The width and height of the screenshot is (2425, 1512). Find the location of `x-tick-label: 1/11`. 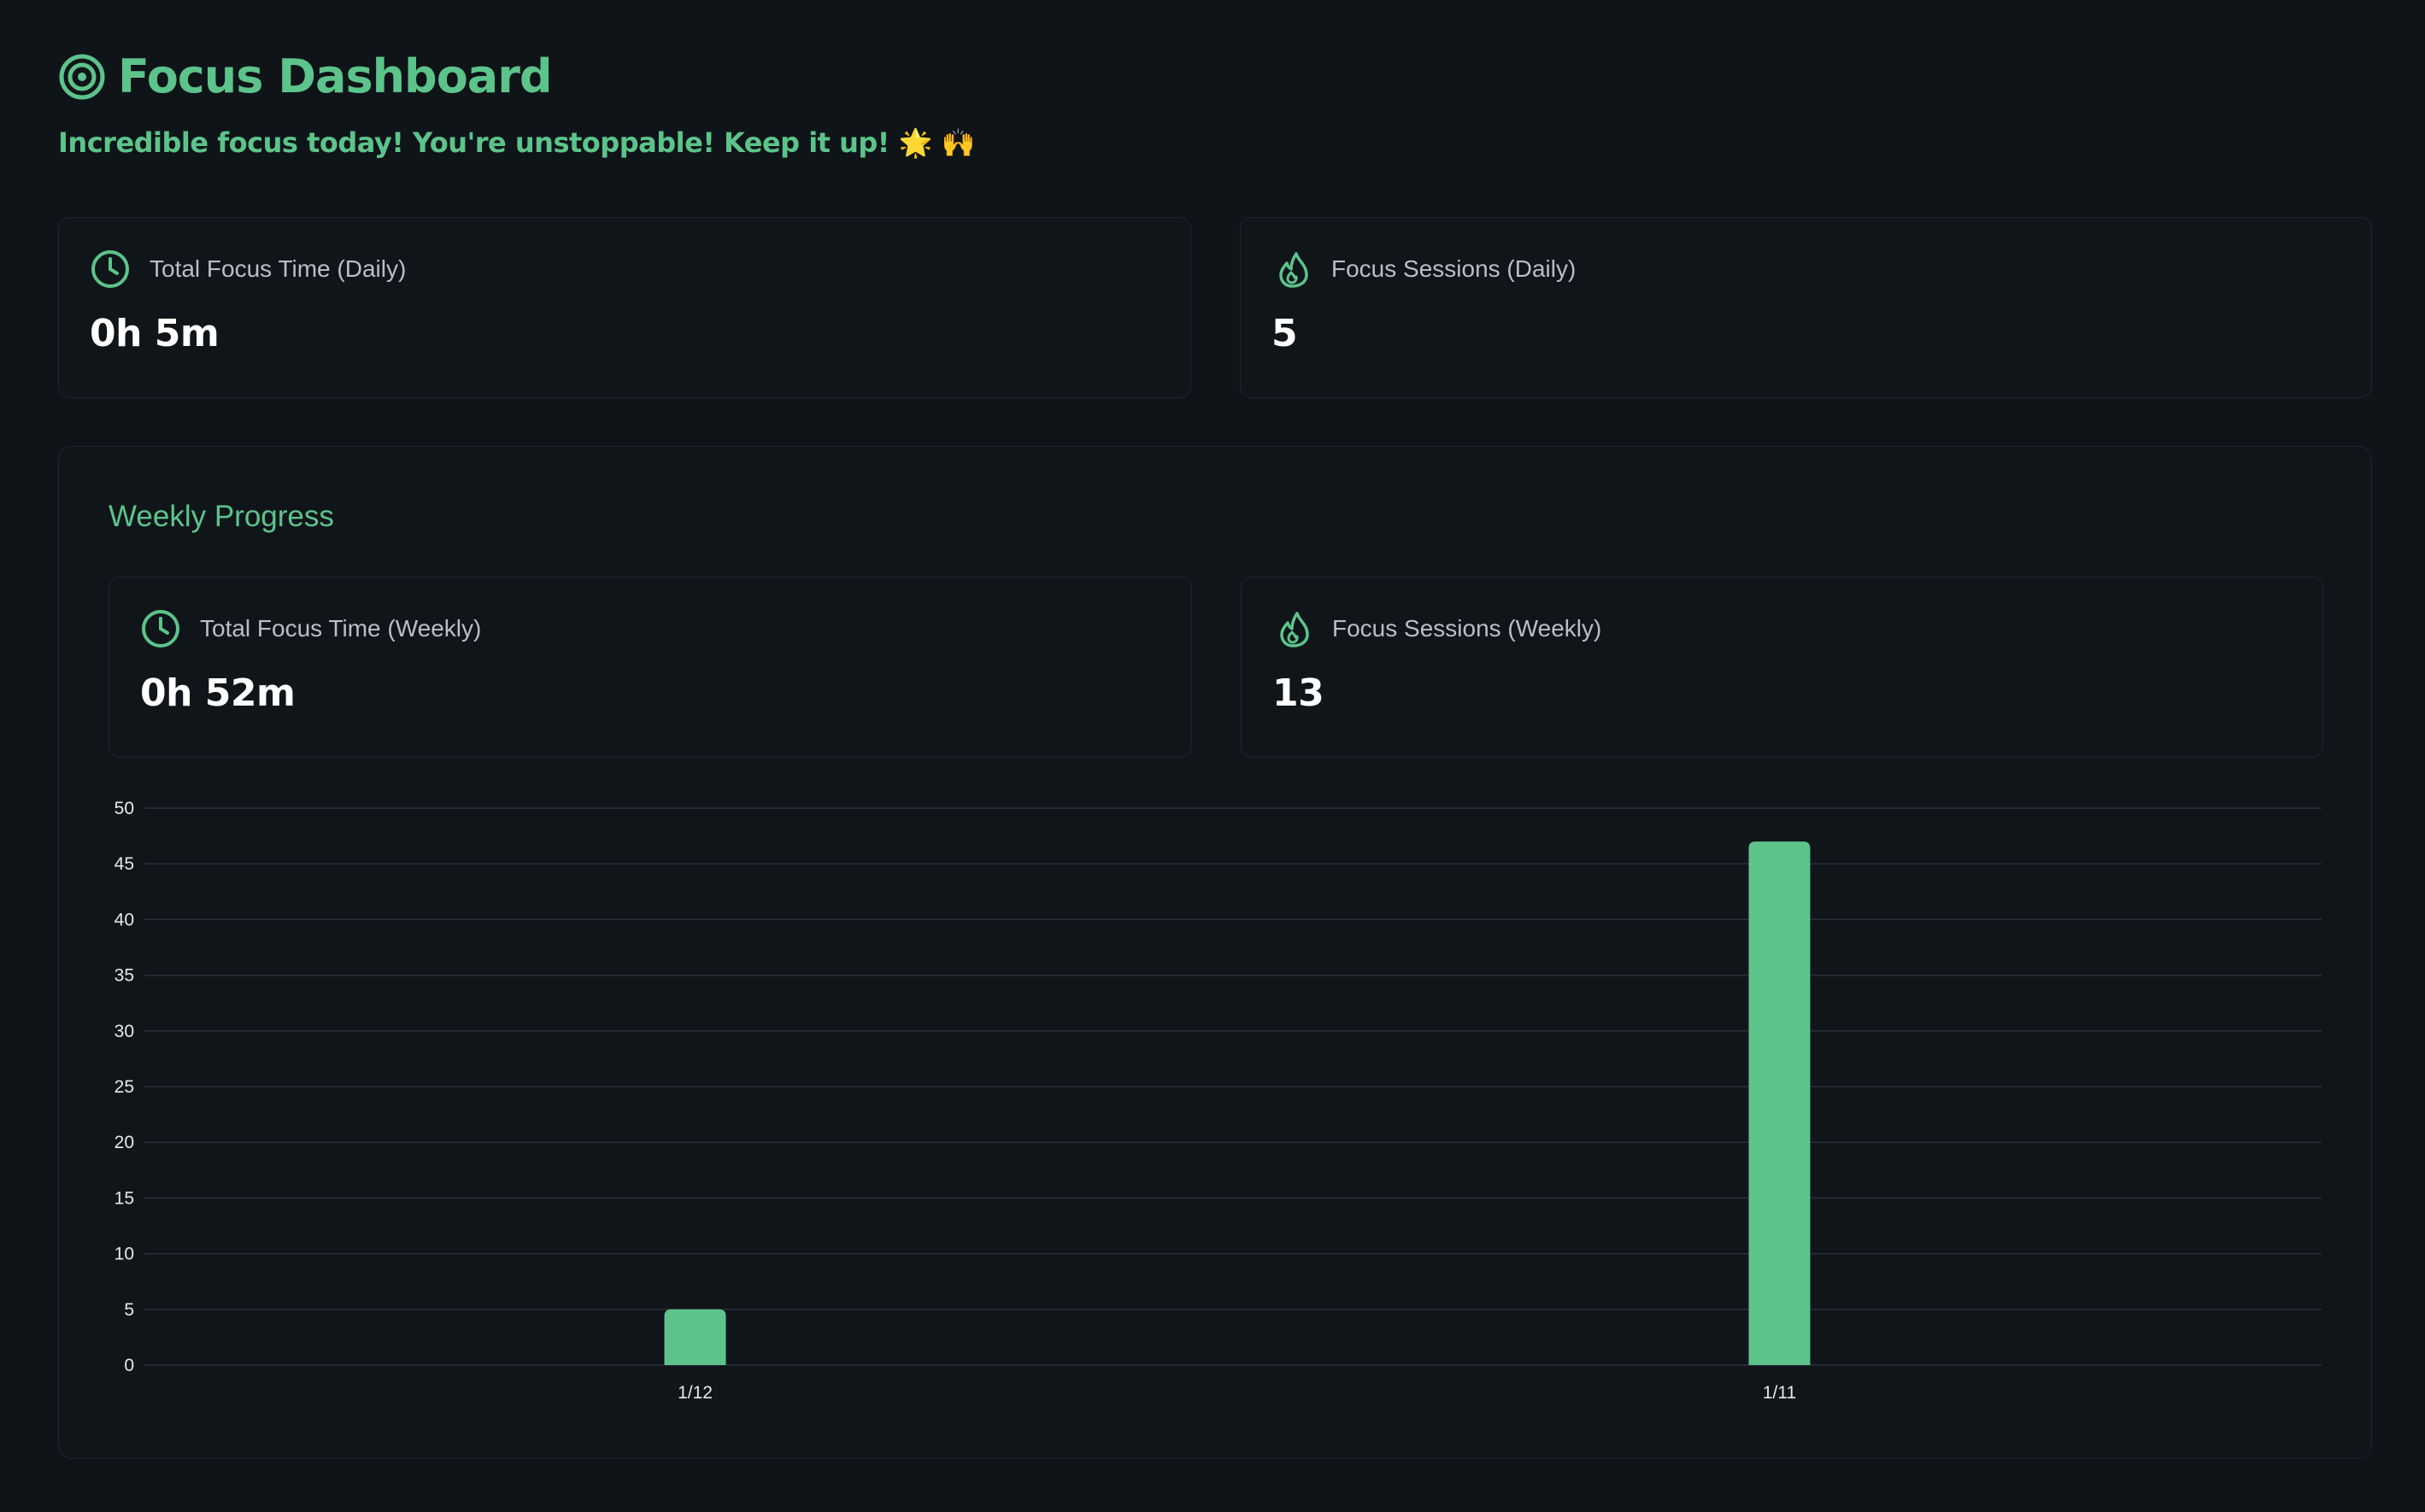

x-tick-label: 1/11 is located at coordinates (1780, 1393).